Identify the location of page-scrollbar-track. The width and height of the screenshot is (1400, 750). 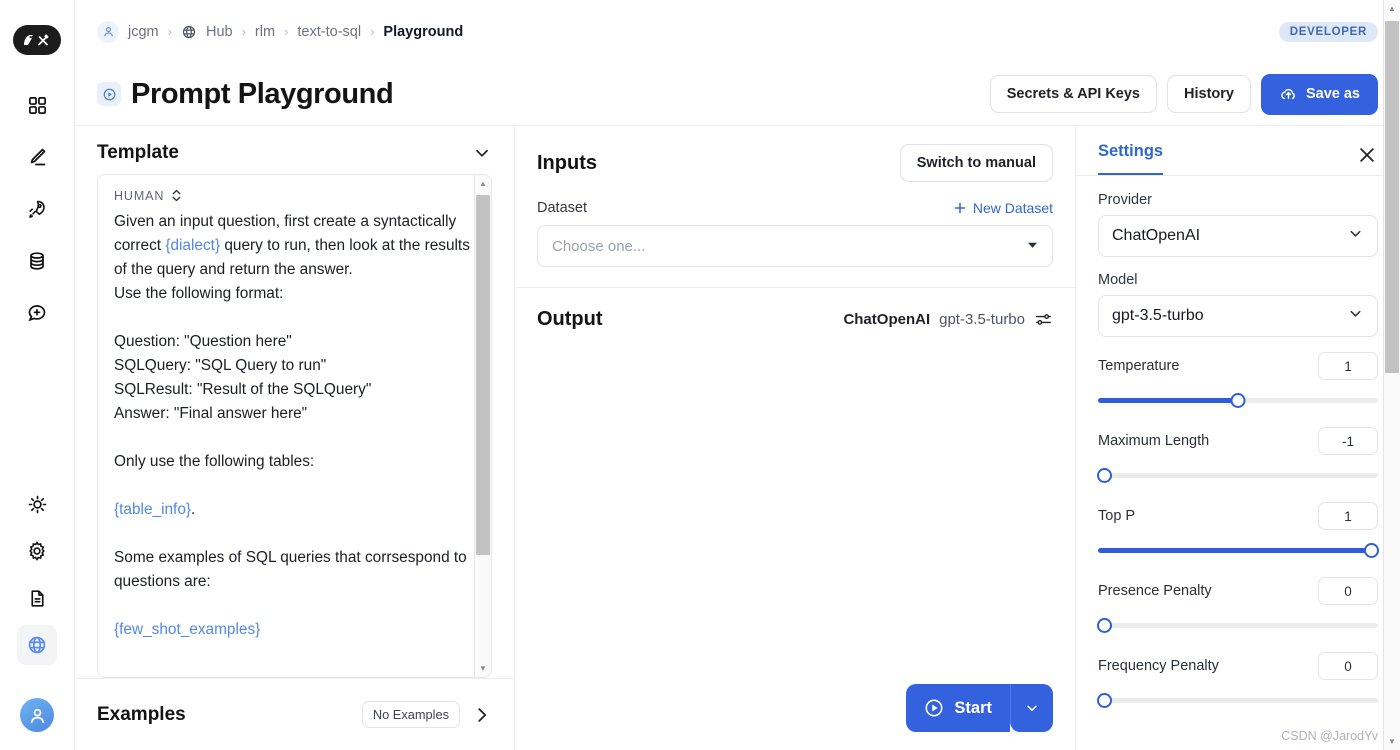
(1392, 375).